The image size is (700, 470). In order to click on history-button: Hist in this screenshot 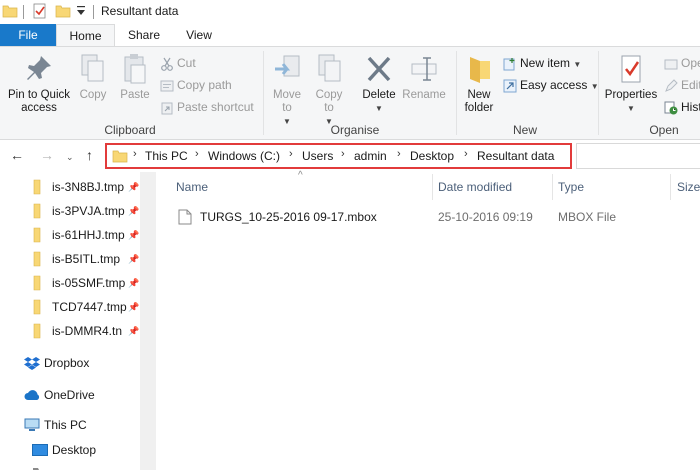, I will do `click(682, 107)`.